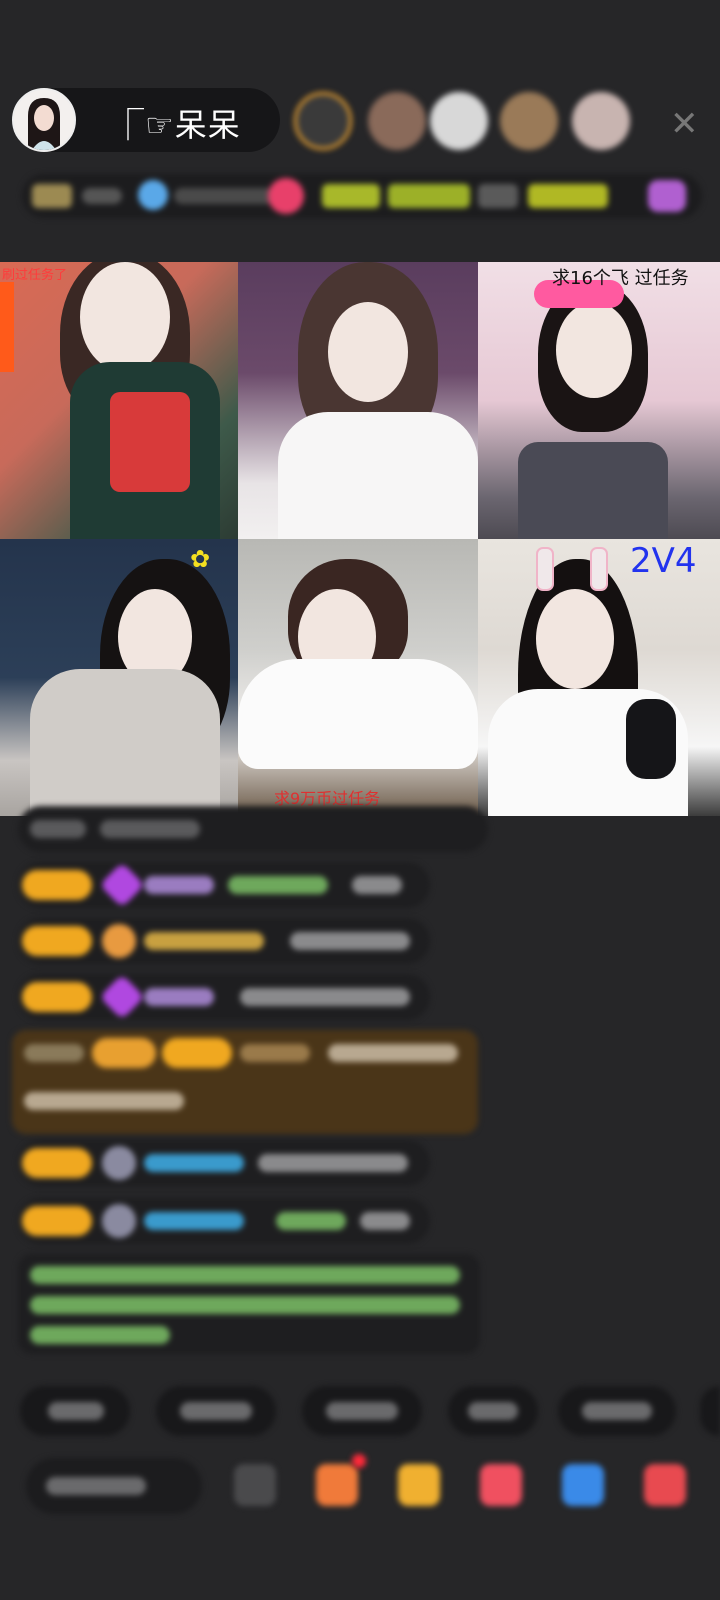 This screenshot has width=720, height=1600. Describe the element at coordinates (599, 677) in the screenshot. I see `guest-video-6: 2V4` at that location.